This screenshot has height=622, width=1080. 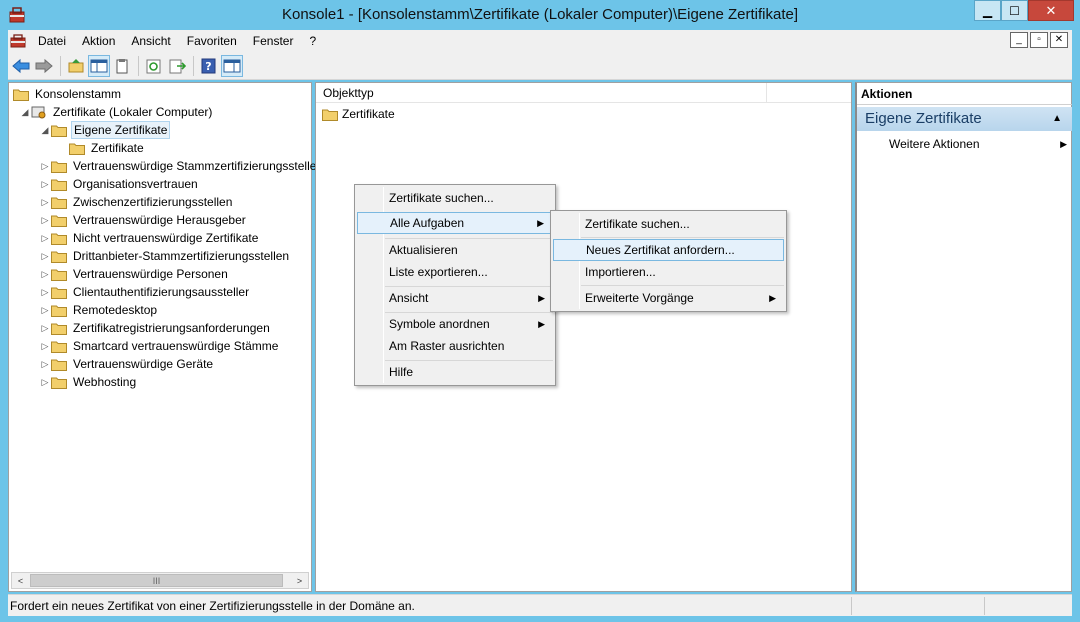 What do you see at coordinates (88, 382) in the screenshot?
I see `tree-item: ▷ Webhosting` at bounding box center [88, 382].